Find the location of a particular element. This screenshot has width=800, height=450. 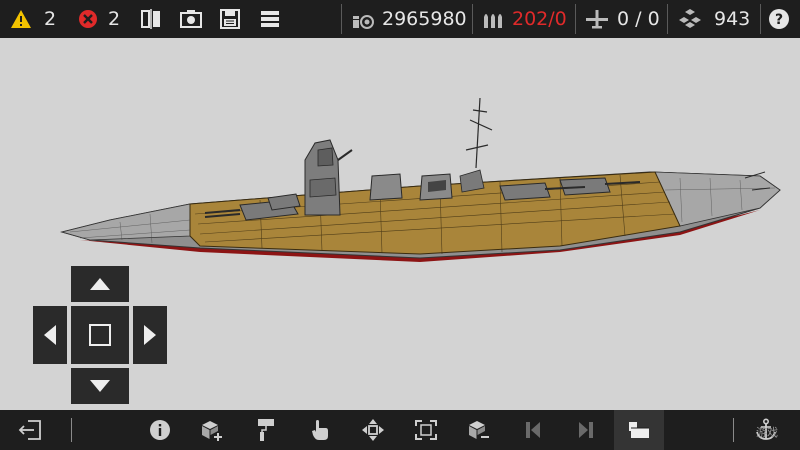

arrow-up-icon is located at coordinates (100, 284).